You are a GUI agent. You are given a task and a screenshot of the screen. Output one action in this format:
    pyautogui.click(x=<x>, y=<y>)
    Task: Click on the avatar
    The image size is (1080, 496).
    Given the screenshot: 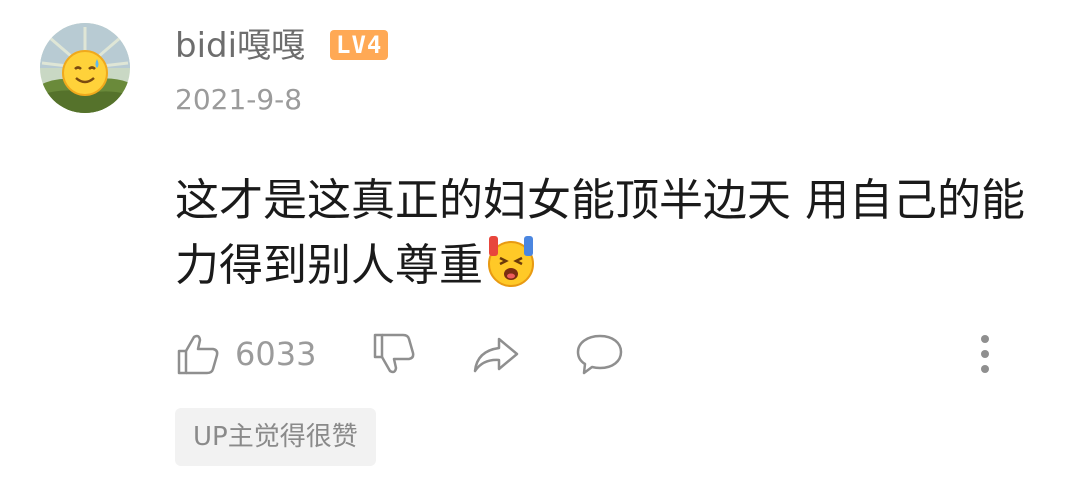 What is the action you would take?
    pyautogui.click(x=85, y=68)
    